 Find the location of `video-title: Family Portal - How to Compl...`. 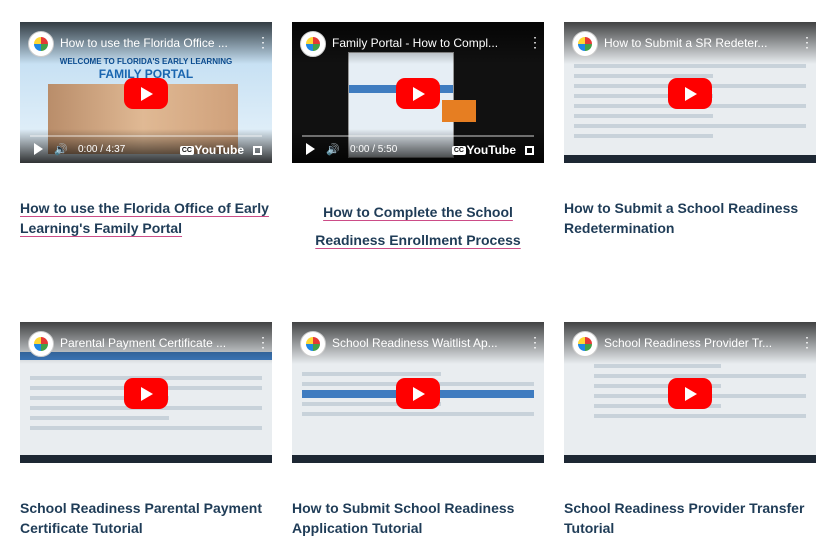

video-title: Family Portal - How to Compl... is located at coordinates (422, 43).